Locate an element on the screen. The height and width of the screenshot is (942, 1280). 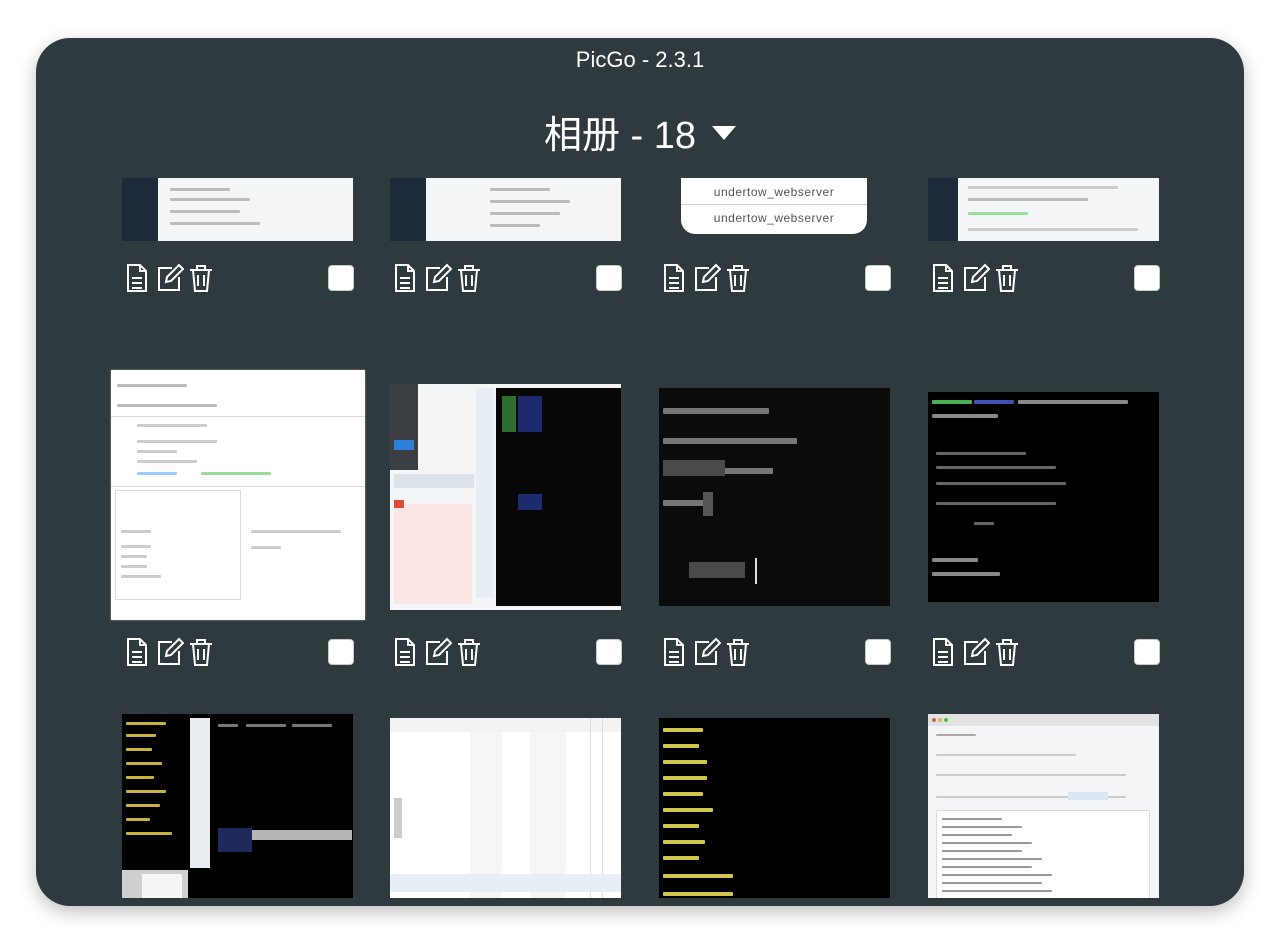
window-title: PicGo - 2.3.1 is located at coordinates (640, 59).